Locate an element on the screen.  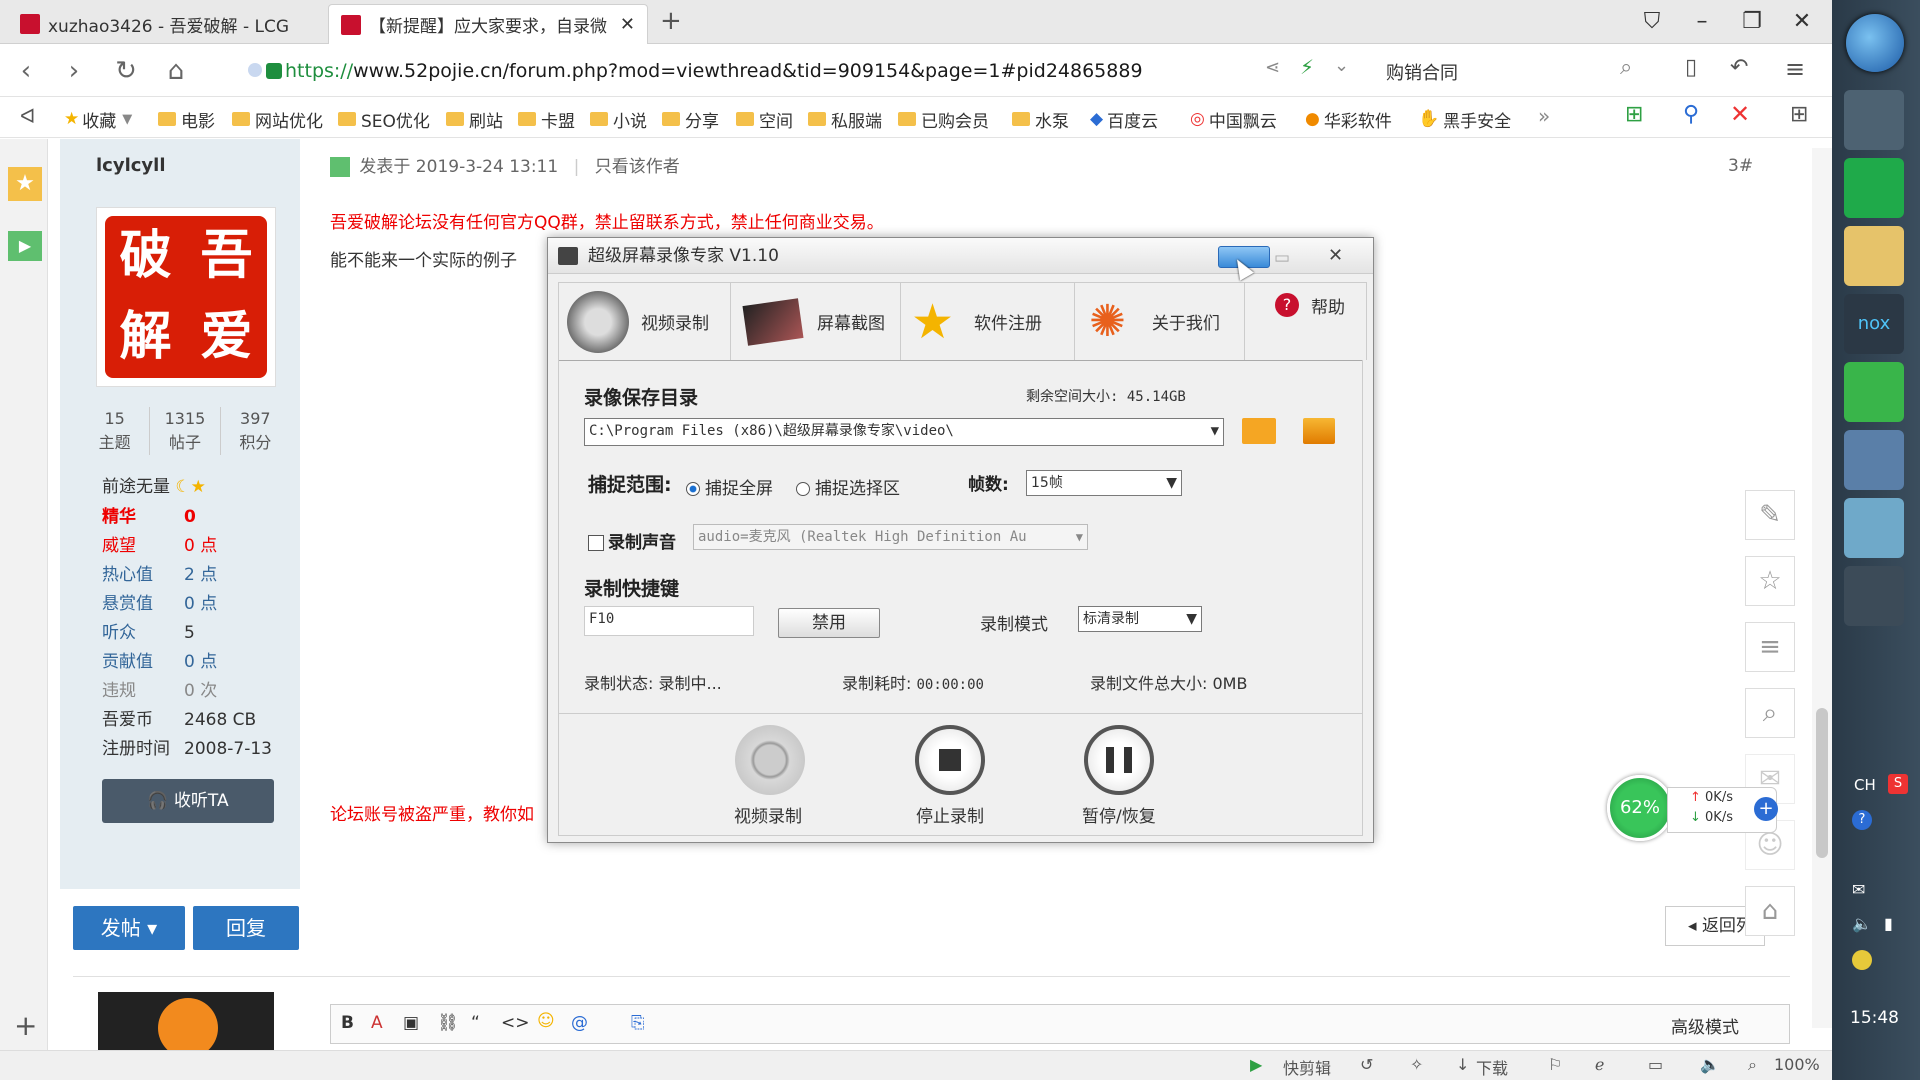
bookmark-link: ◎ 中国飘云 is located at coordinates (1233, 119).